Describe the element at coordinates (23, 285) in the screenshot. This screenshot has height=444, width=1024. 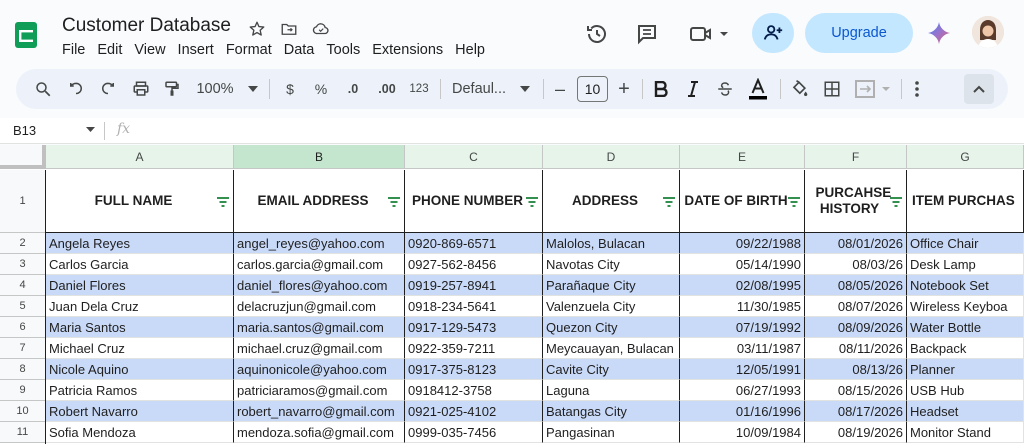
I see `row-header-4: 4` at that location.